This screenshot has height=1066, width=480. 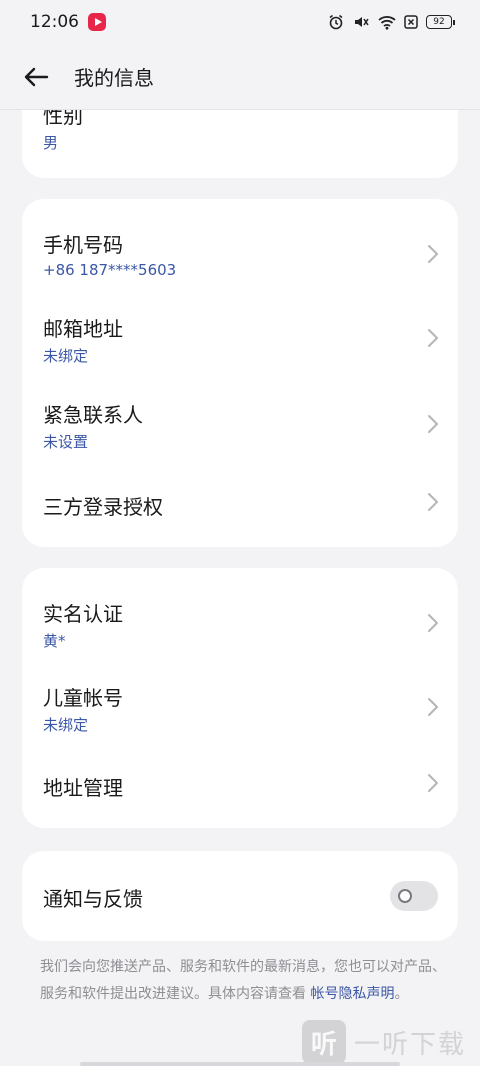 I want to click on back-button, so click(x=36, y=77).